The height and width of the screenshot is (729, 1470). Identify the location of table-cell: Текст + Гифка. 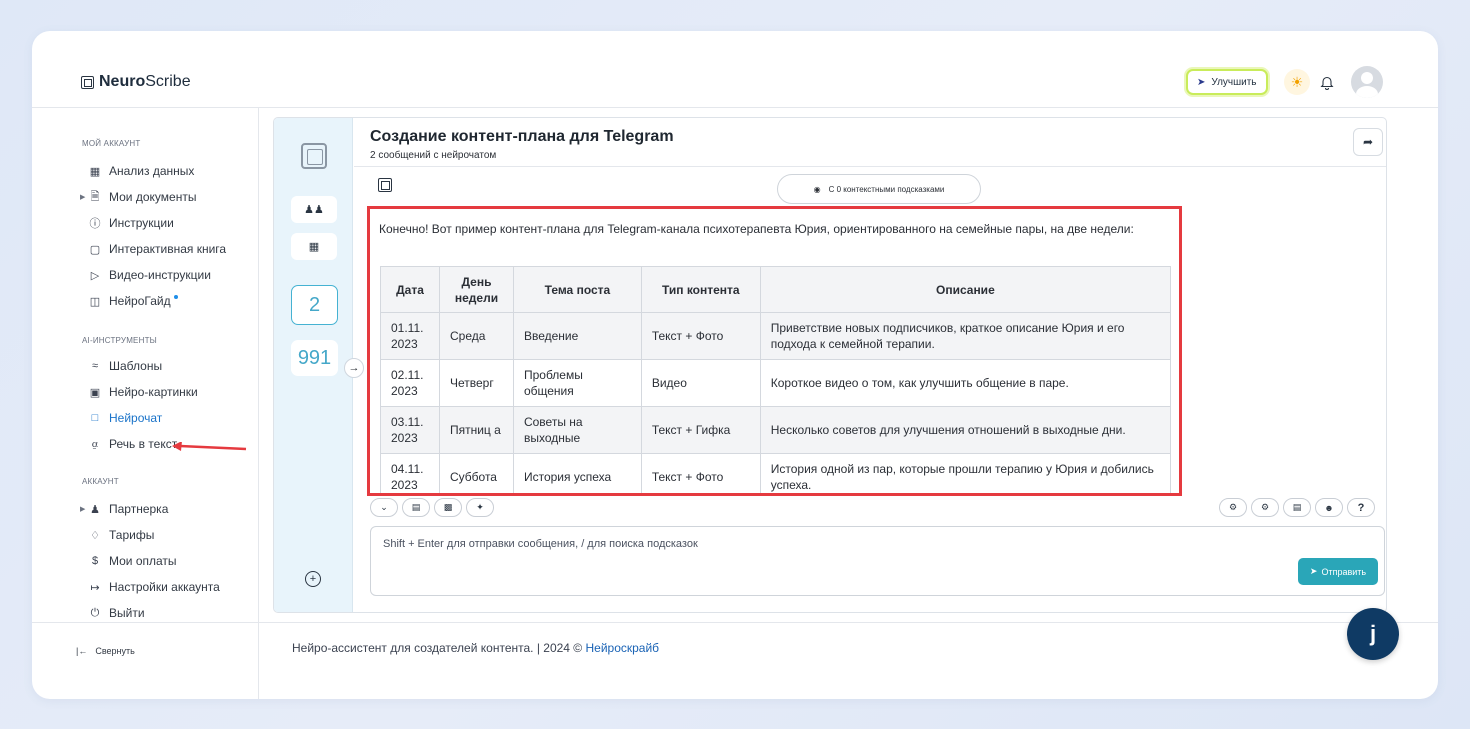
(700, 430).